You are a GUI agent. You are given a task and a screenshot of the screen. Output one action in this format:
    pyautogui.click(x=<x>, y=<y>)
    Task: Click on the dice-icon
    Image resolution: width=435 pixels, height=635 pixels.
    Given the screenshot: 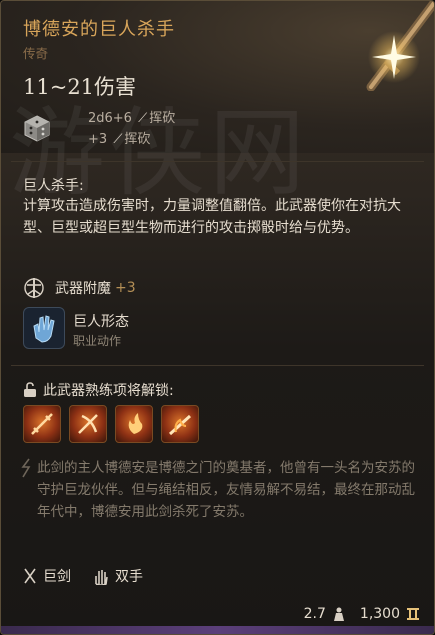 What is the action you would take?
    pyautogui.click(x=37, y=128)
    